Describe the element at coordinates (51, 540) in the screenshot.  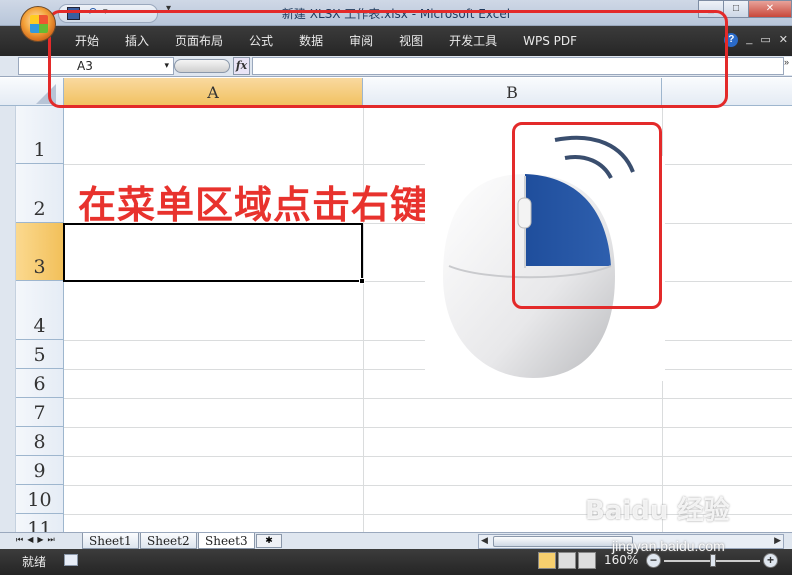
I see `last-sheet-icon: ⏭` at that location.